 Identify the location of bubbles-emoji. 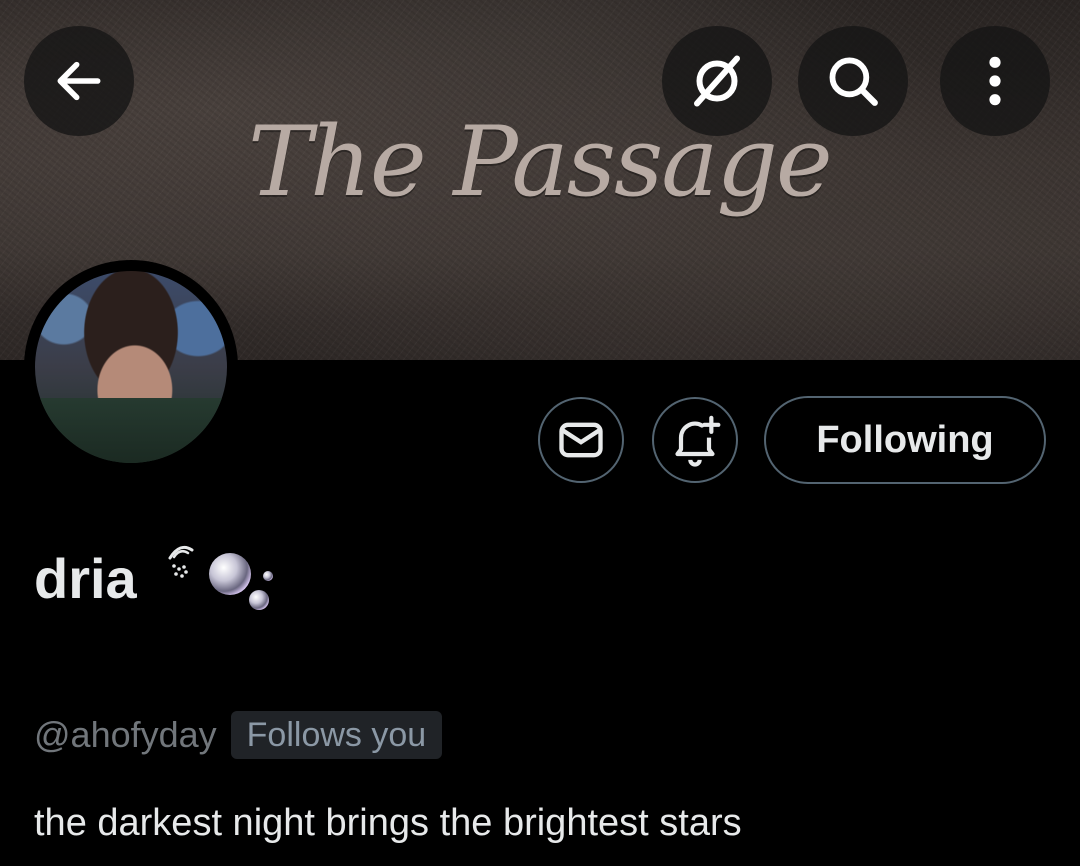
(241, 581).